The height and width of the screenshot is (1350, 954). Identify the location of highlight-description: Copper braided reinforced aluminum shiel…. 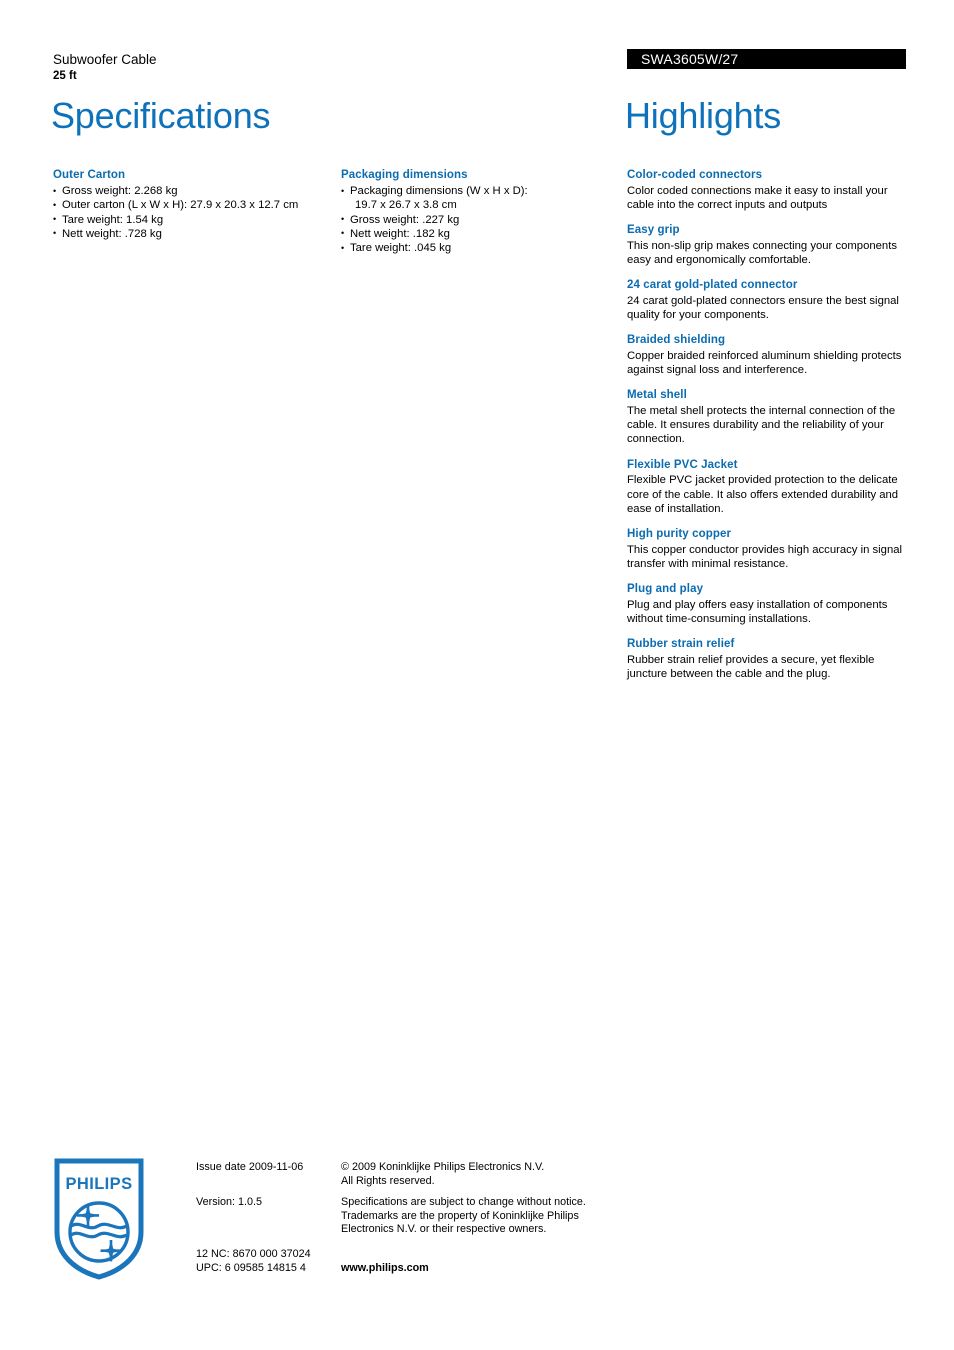
(764, 363).